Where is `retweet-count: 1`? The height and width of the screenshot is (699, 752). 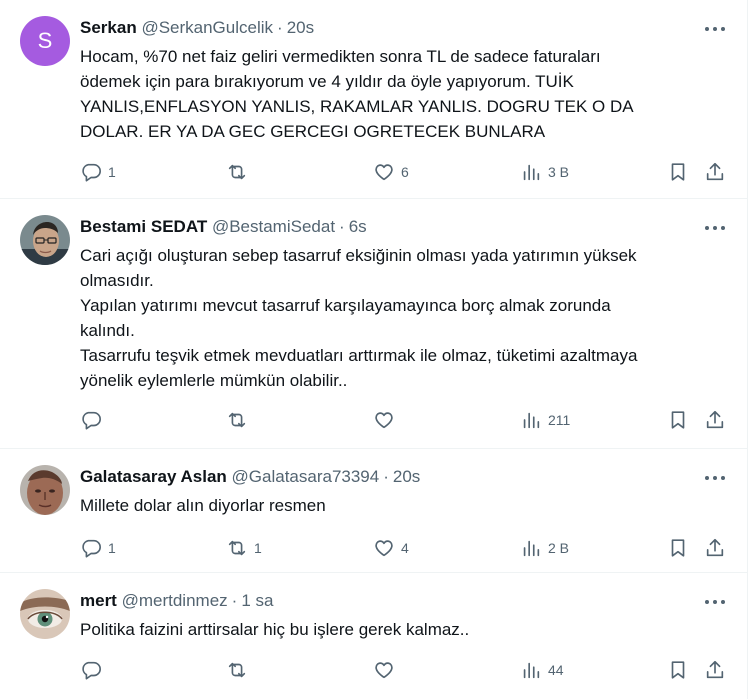 retweet-count: 1 is located at coordinates (258, 548).